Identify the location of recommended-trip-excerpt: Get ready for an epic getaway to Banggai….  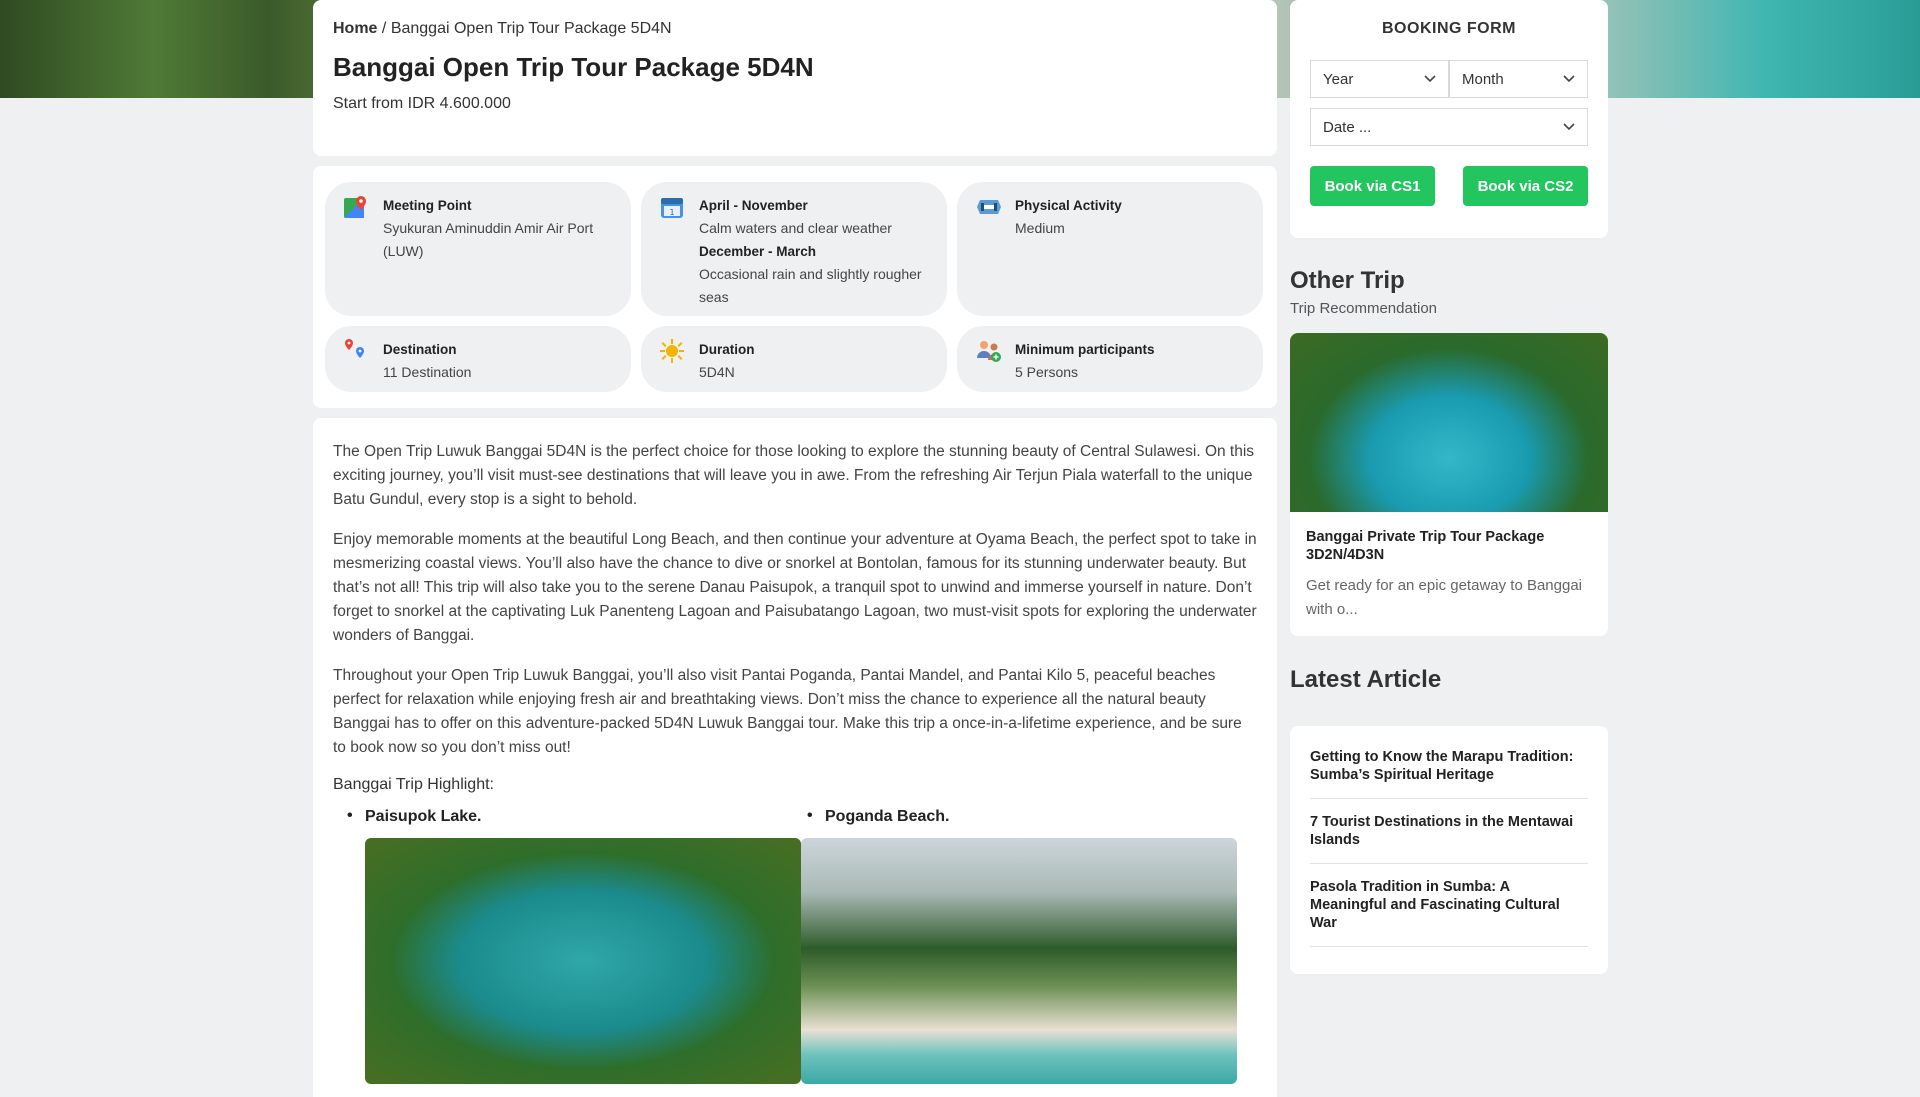
(1444, 597).